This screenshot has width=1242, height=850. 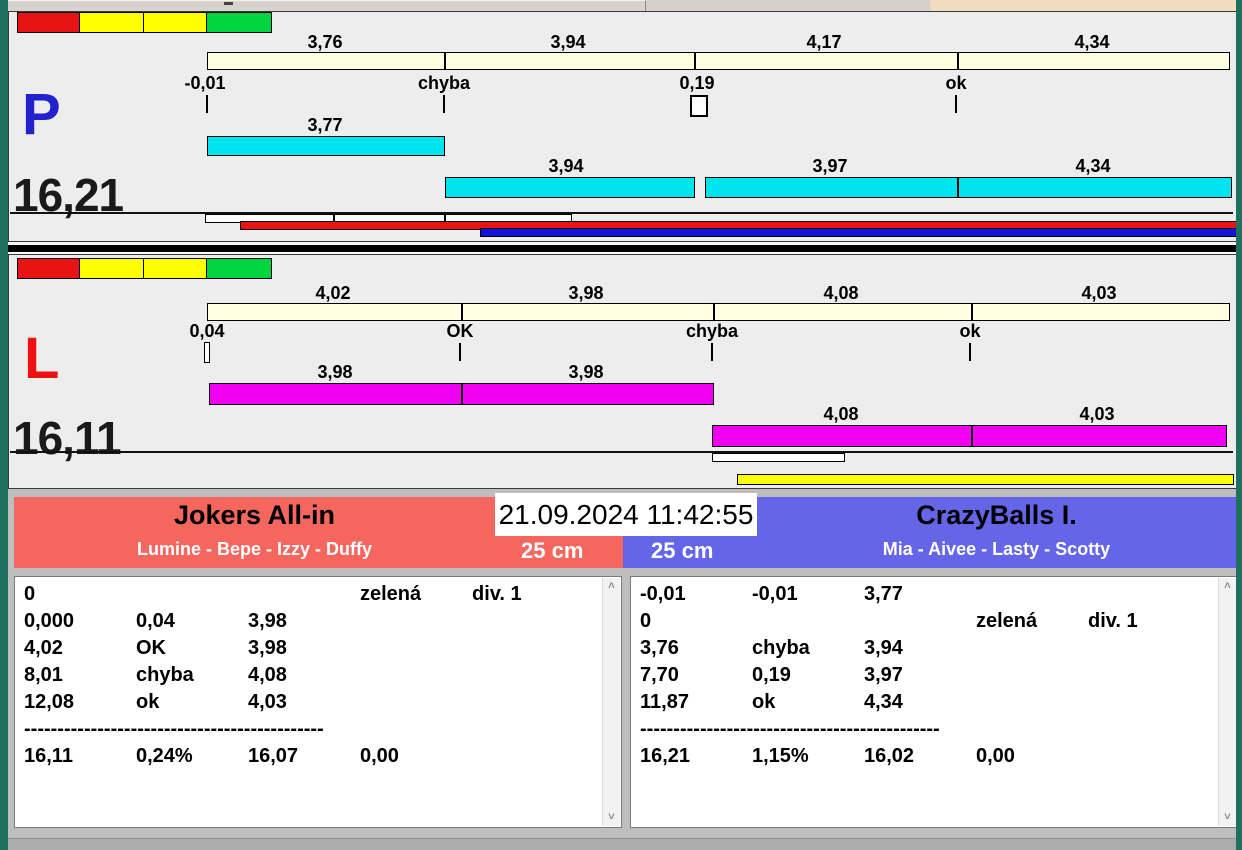 I want to click on panel-separator, so click(x=622, y=248).